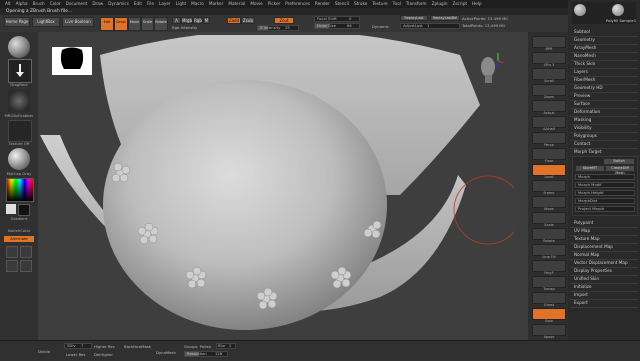 The image size is (640, 361). I want to click on palette-arraymesh: ArrayMesh, so click(585, 47).